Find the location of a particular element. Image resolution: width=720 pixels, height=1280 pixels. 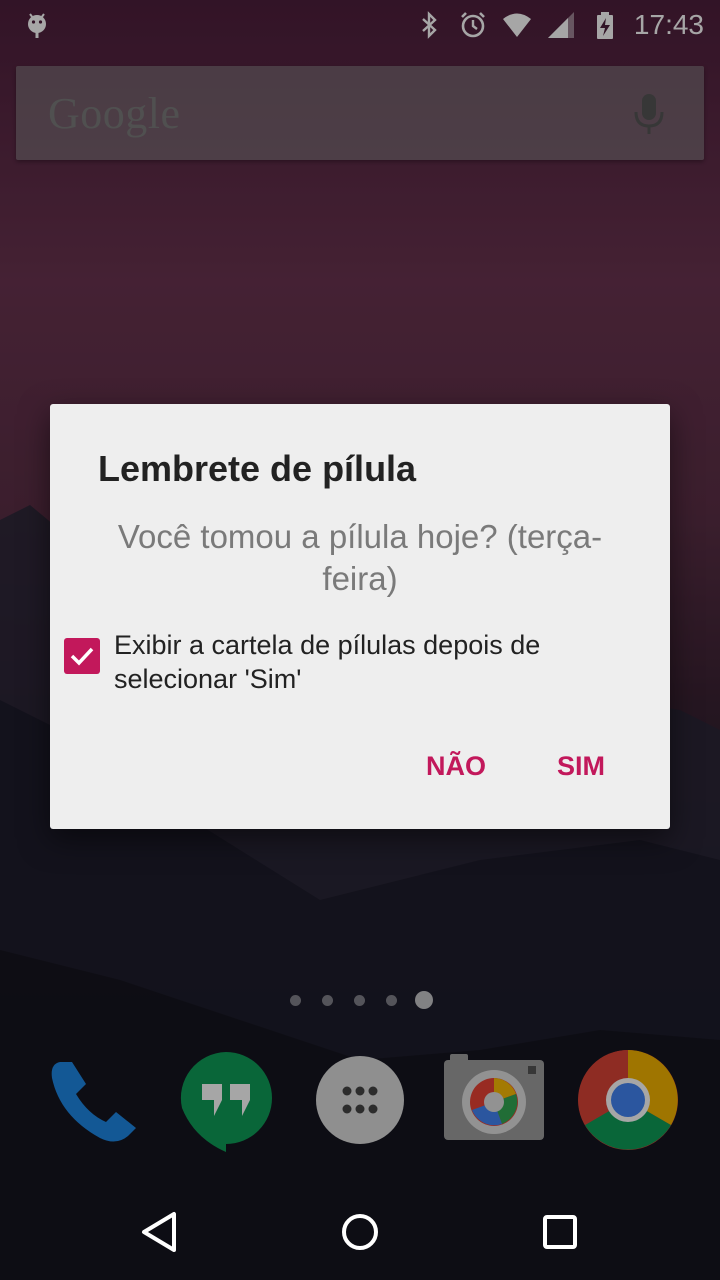

navigation-bar is located at coordinates (360, 1232).